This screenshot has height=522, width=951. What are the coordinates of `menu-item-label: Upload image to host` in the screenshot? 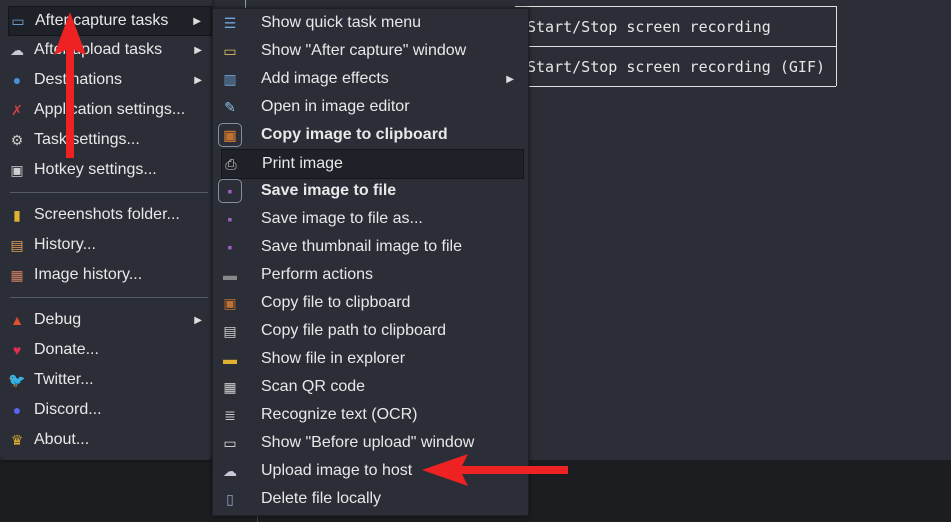 It's located at (337, 470).